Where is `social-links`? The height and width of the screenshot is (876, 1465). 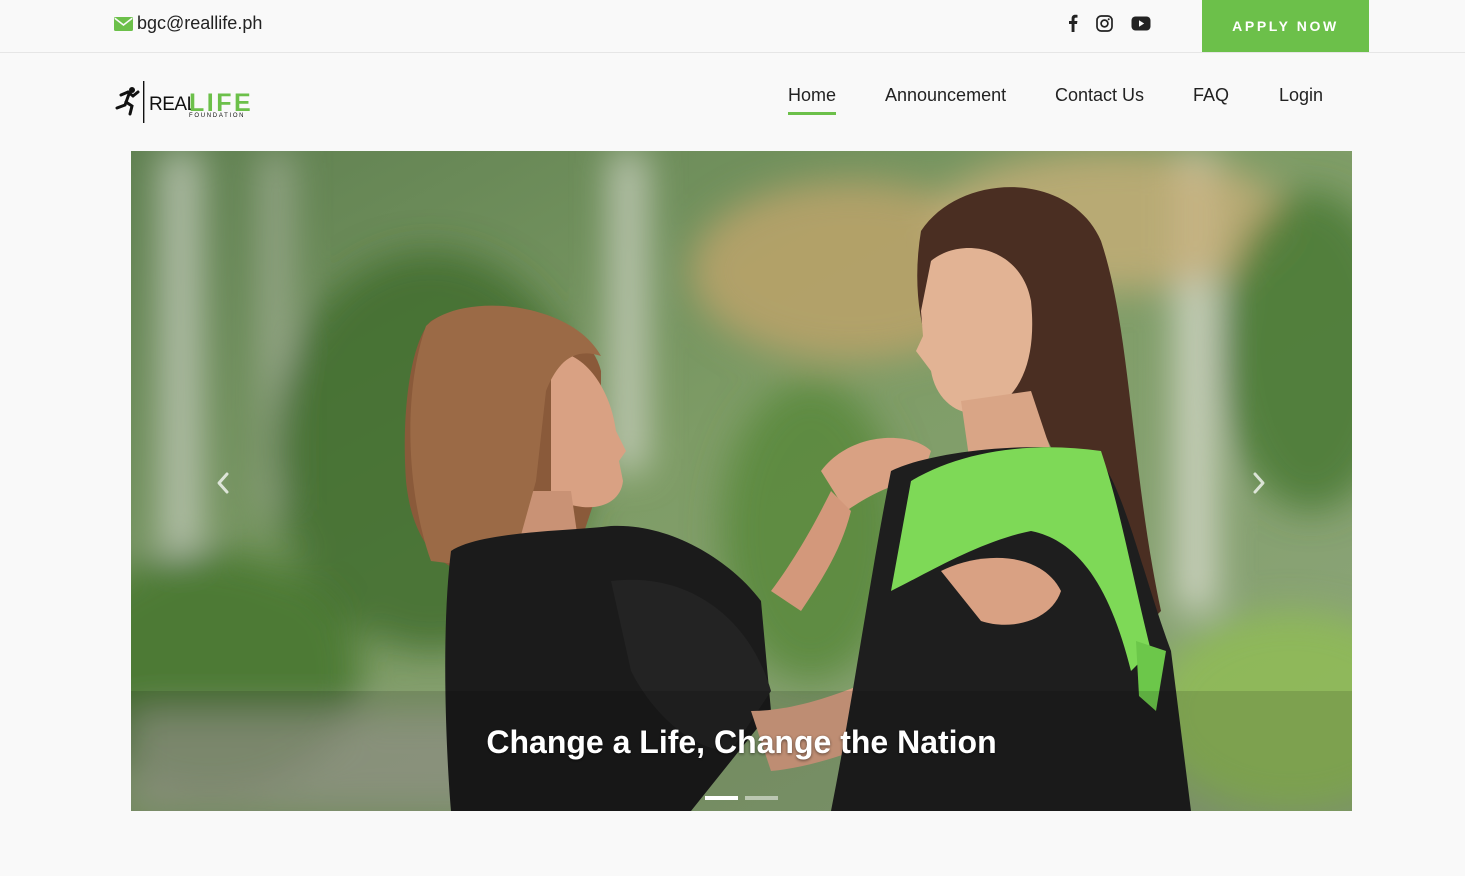
social-links is located at coordinates (1109, 23).